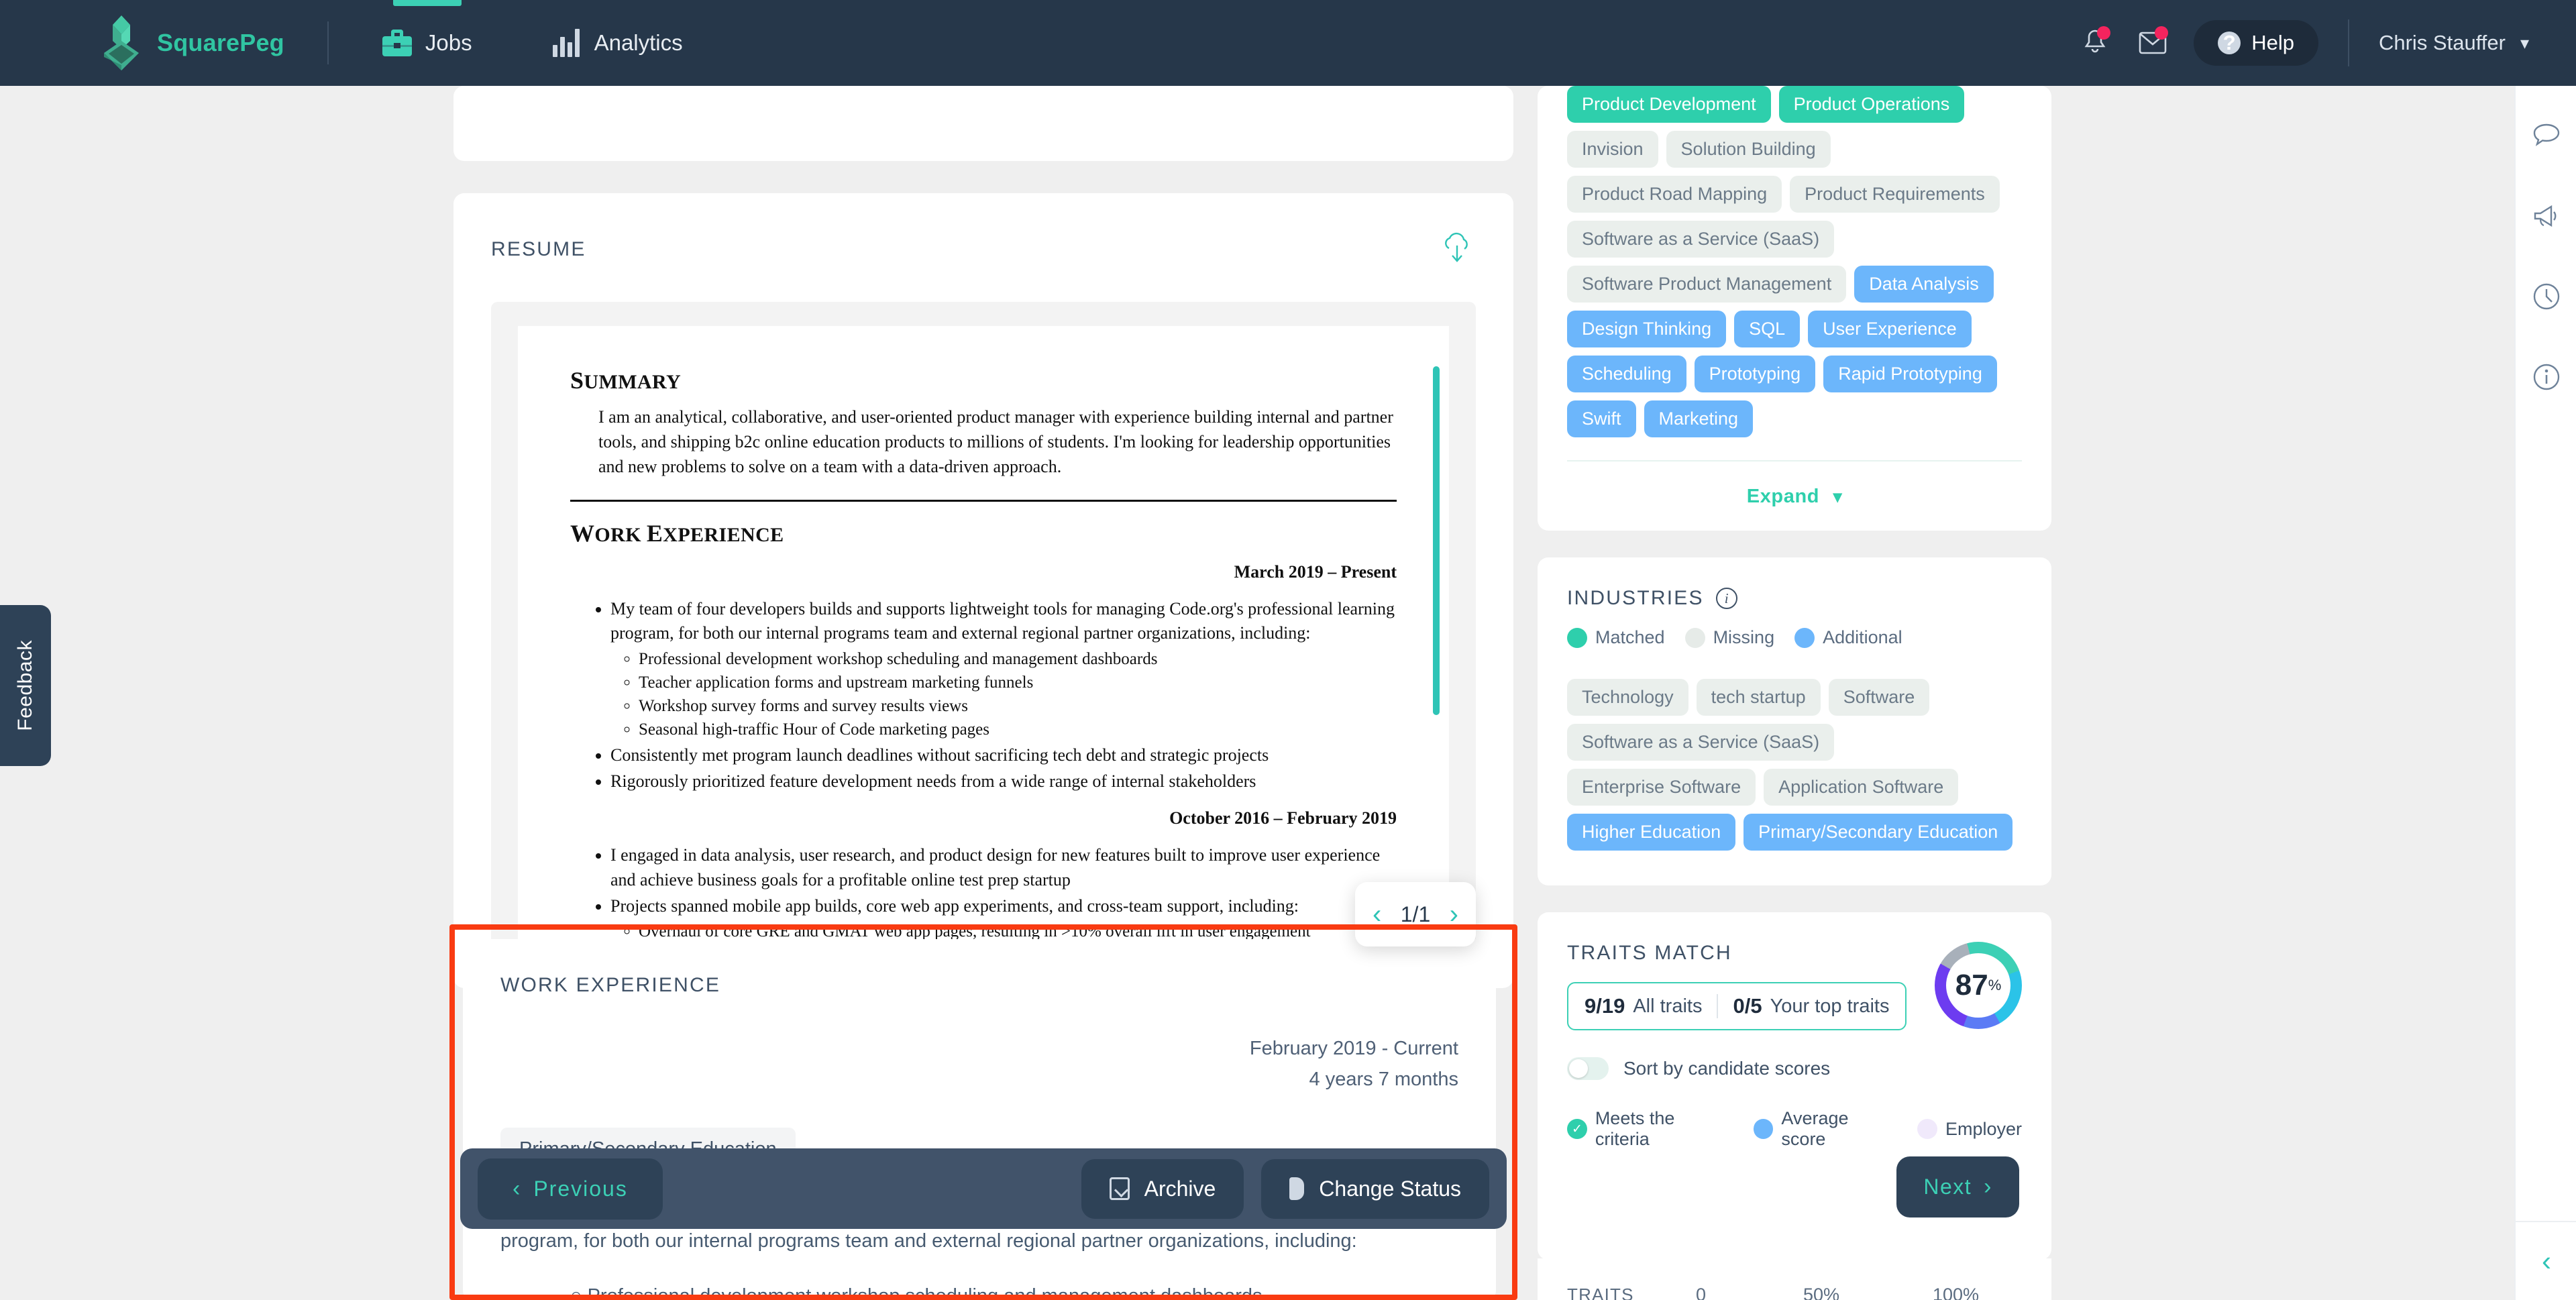 The image size is (2576, 1300). Describe the element at coordinates (626, 381) in the screenshot. I see `resume-summary-heading: SSummaryUMMARY` at that location.